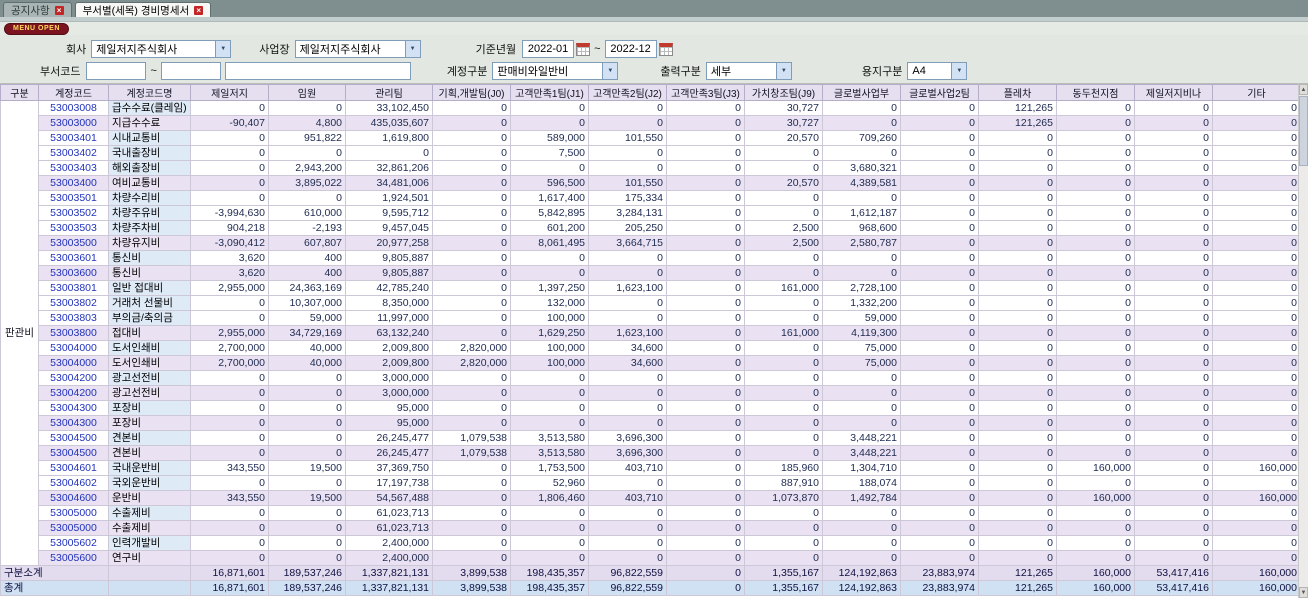 The height and width of the screenshot is (598, 1308). I want to click on table-row: 53003402 국내출장비 0 0 0 0 7,500 0 0 0 0 0 0 0 0 0, so click(651, 153).